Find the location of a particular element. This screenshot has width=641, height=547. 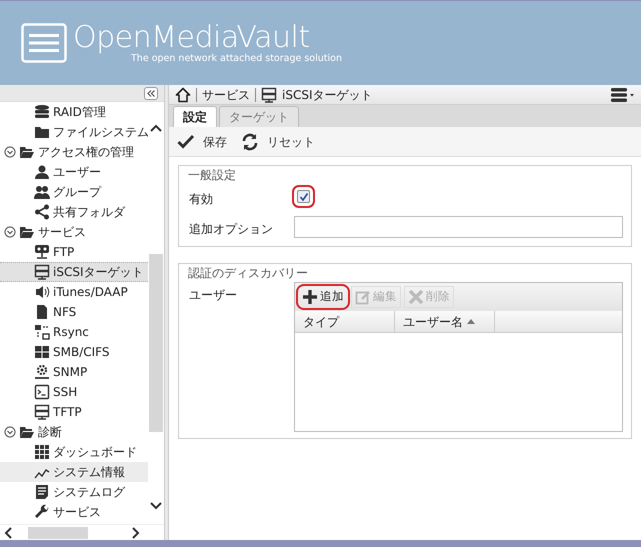

home-icon is located at coordinates (183, 94).